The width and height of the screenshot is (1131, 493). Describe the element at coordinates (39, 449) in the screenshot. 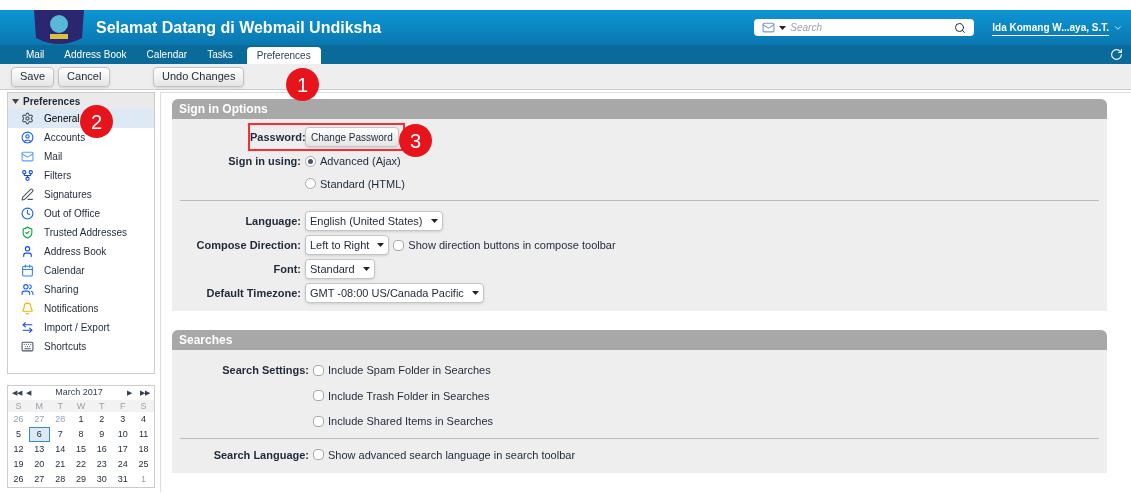

I see `calendar-day: 13` at that location.